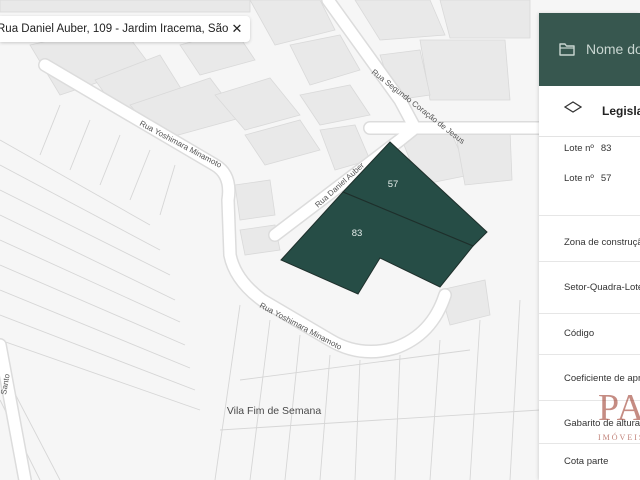 This screenshot has height=480, width=640. I want to click on lot-row-83: Lote nº 83, so click(587, 148).